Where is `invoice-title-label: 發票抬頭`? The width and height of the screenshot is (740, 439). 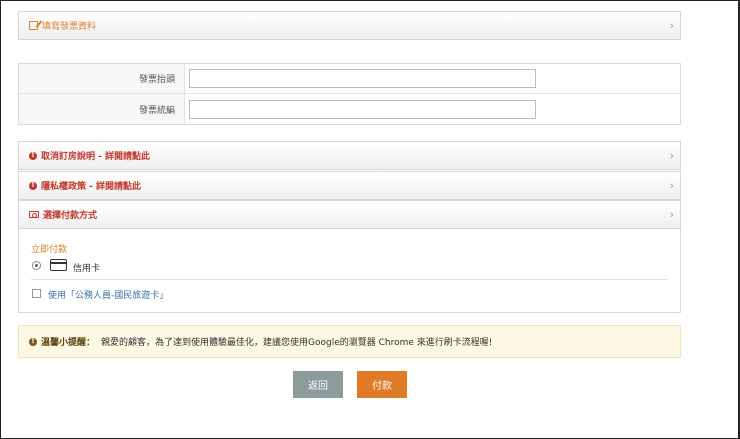 invoice-title-label: 發票抬頭 is located at coordinates (102, 78).